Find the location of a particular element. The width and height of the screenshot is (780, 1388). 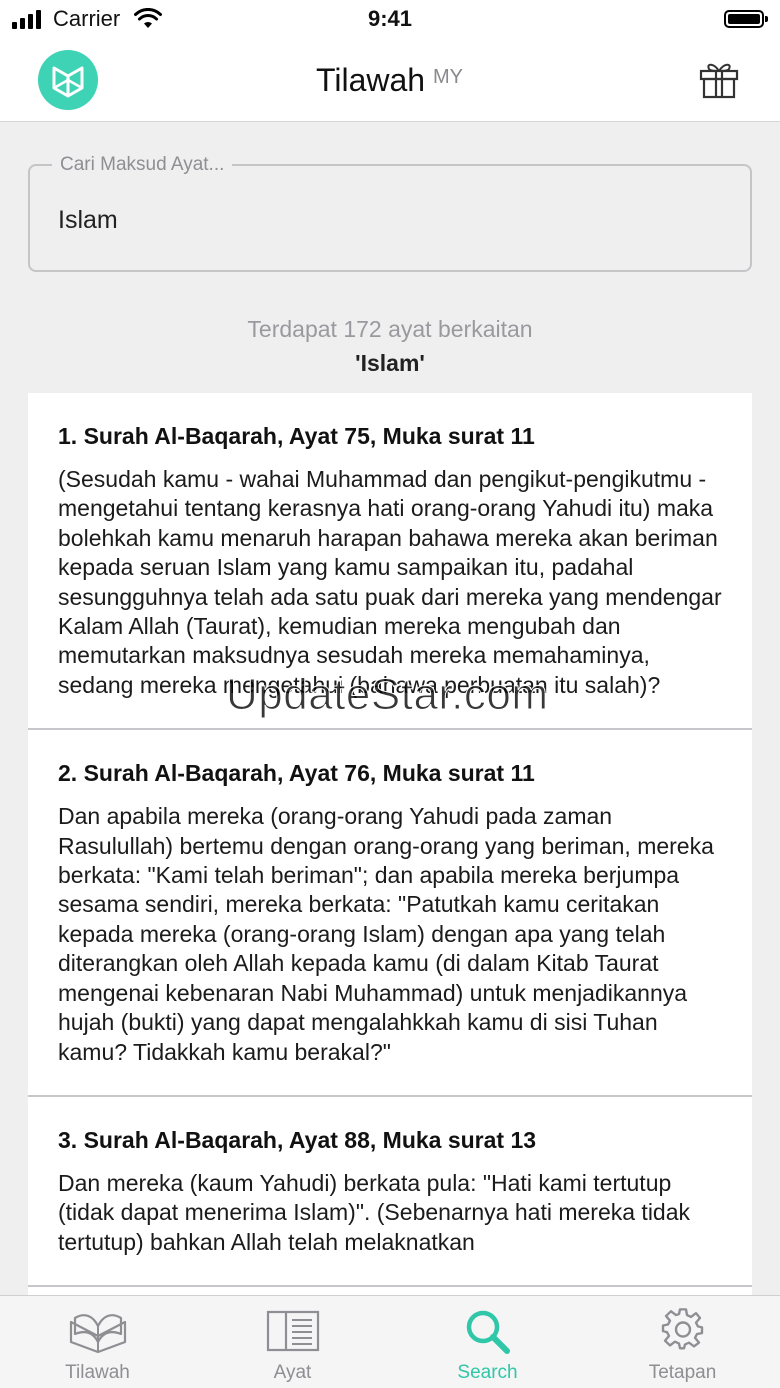

region-label: MY is located at coordinates (448, 77).